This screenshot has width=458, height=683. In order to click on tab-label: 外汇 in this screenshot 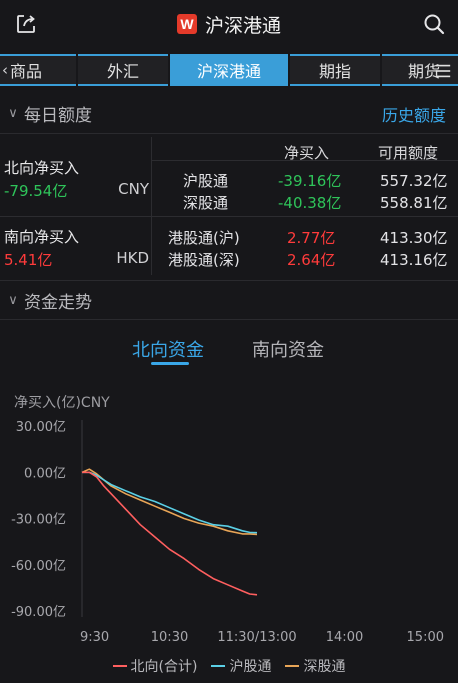, I will do `click(122, 71)`.